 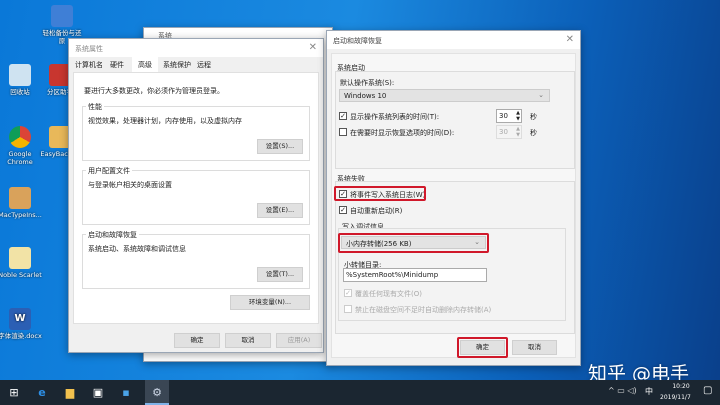 What do you see at coordinates (348, 309) in the screenshot?
I see `disable-auto-delete-checkbox` at bounding box center [348, 309].